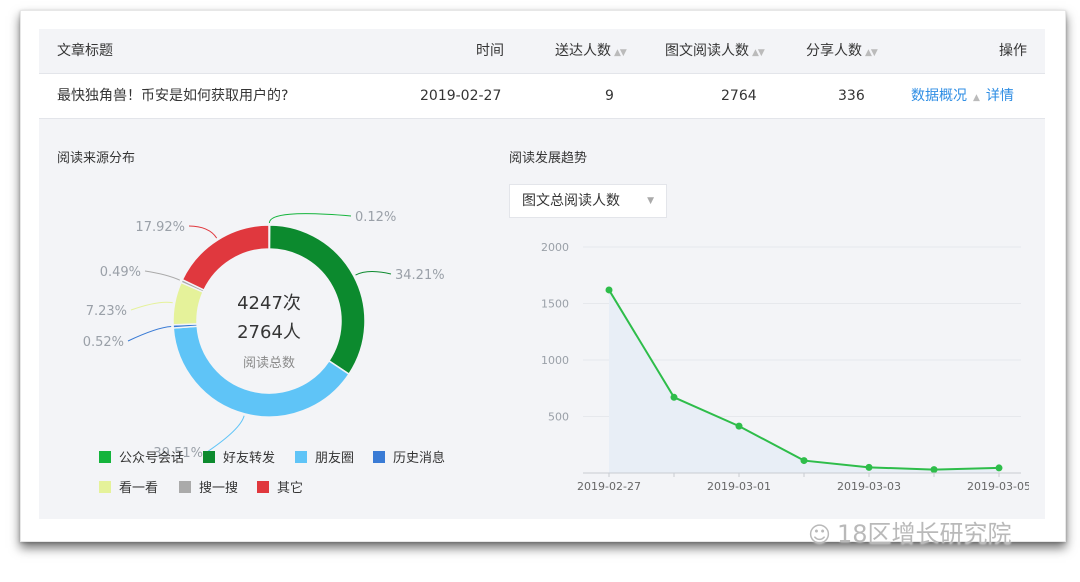  Describe the element at coordinates (152, 458) in the screenshot. I see `legend-label: 公众号会话` at that location.